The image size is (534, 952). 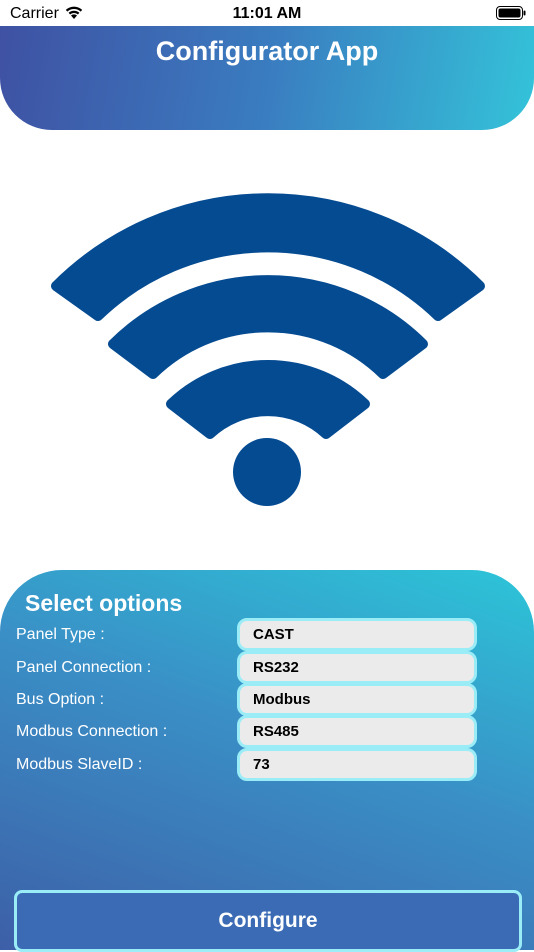 What do you see at coordinates (79, 764) in the screenshot?
I see `modbus-slaveid-label: Modbus SlaveID :` at bounding box center [79, 764].